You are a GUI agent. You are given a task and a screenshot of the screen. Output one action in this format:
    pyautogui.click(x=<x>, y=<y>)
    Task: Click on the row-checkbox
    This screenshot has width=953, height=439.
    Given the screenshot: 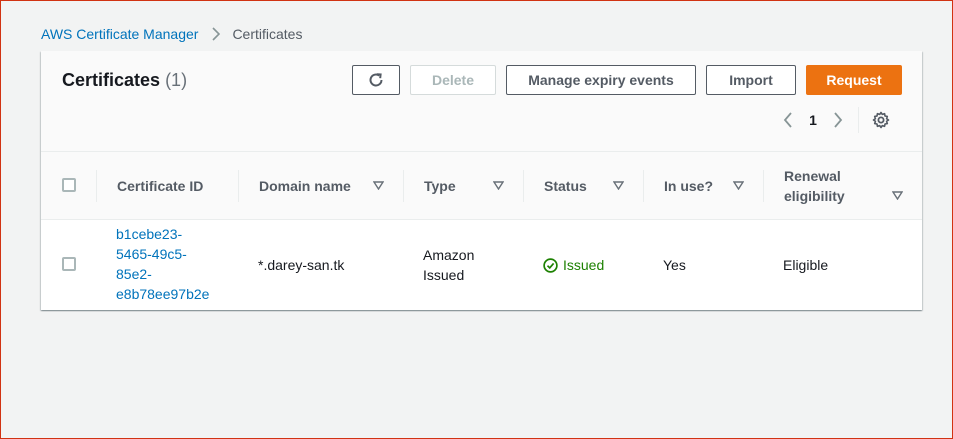 What is the action you would take?
    pyautogui.click(x=69, y=264)
    